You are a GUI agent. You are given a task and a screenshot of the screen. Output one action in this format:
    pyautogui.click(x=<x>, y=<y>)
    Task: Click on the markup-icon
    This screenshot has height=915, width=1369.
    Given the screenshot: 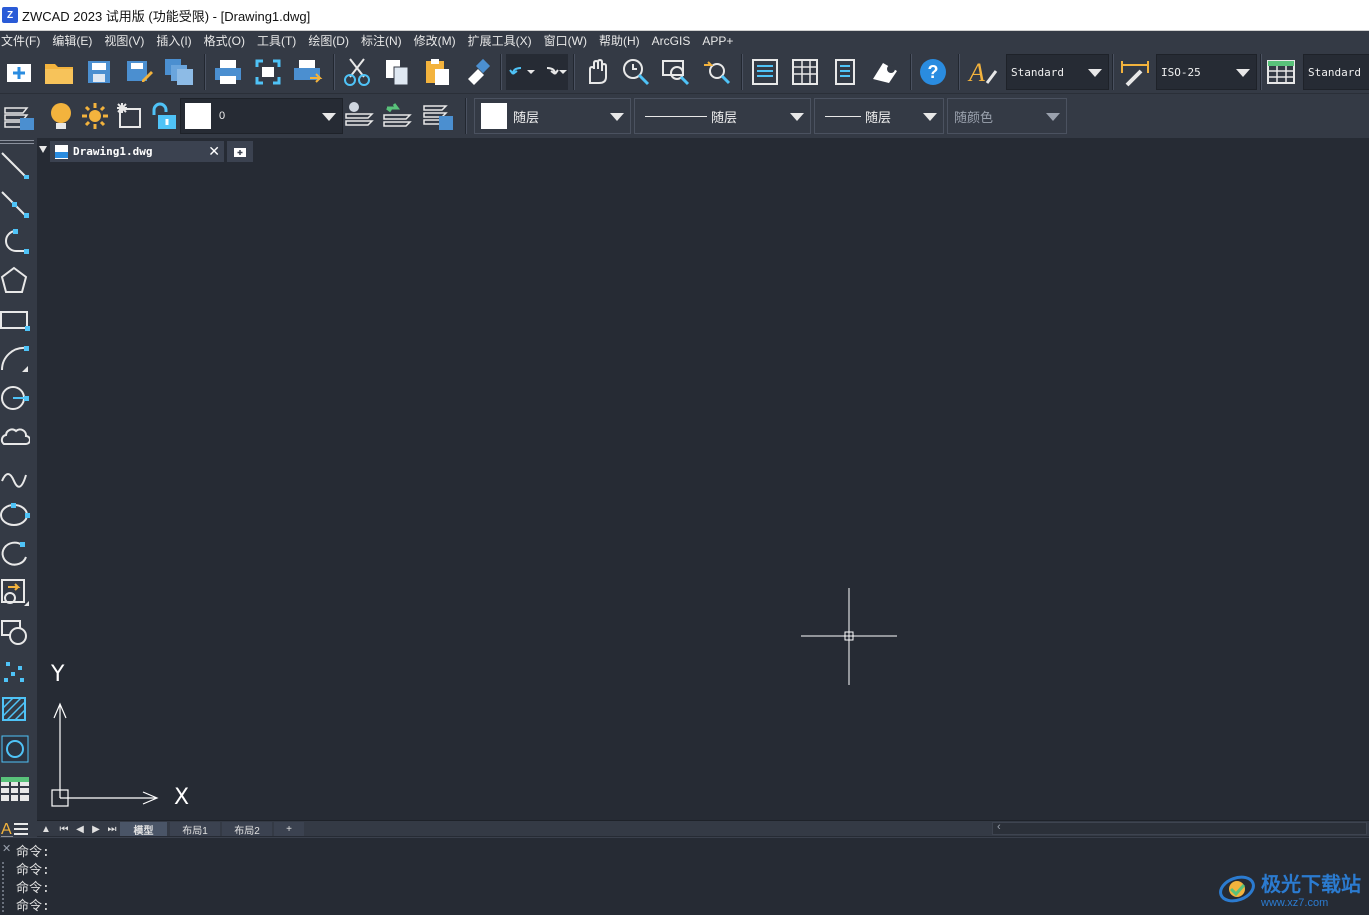 What is the action you would take?
    pyautogui.click(x=885, y=72)
    